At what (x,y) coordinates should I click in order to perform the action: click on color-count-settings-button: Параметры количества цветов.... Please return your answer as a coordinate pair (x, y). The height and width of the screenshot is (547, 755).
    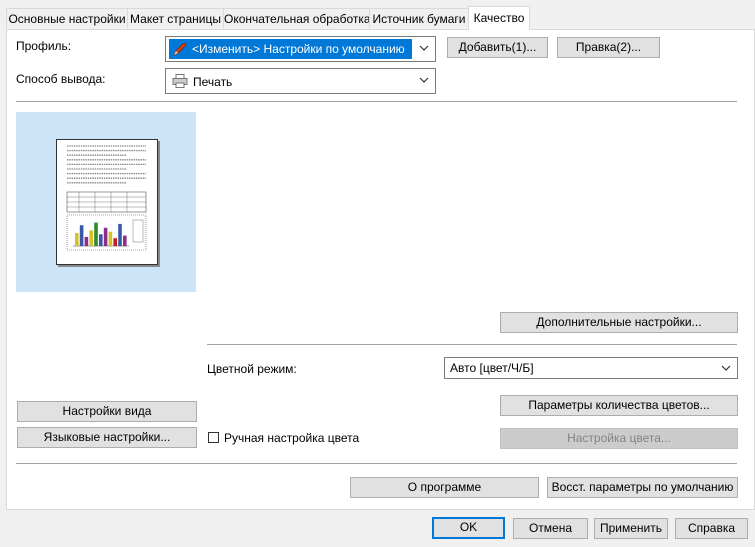
    Looking at the image, I should click on (619, 405).